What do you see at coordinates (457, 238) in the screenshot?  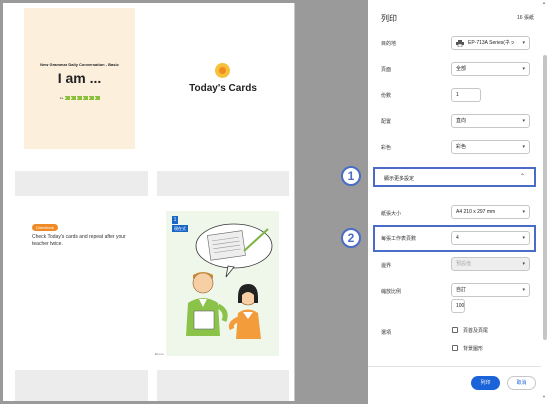 I see `pages-per-sheet-value: 4` at bounding box center [457, 238].